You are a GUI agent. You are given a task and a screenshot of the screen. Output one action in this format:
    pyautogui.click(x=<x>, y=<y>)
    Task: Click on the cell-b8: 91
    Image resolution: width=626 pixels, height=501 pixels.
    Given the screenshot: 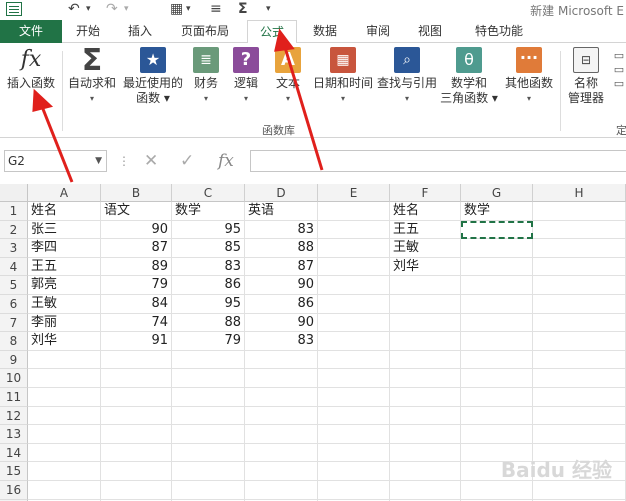 What is the action you would take?
    pyautogui.click(x=136, y=341)
    